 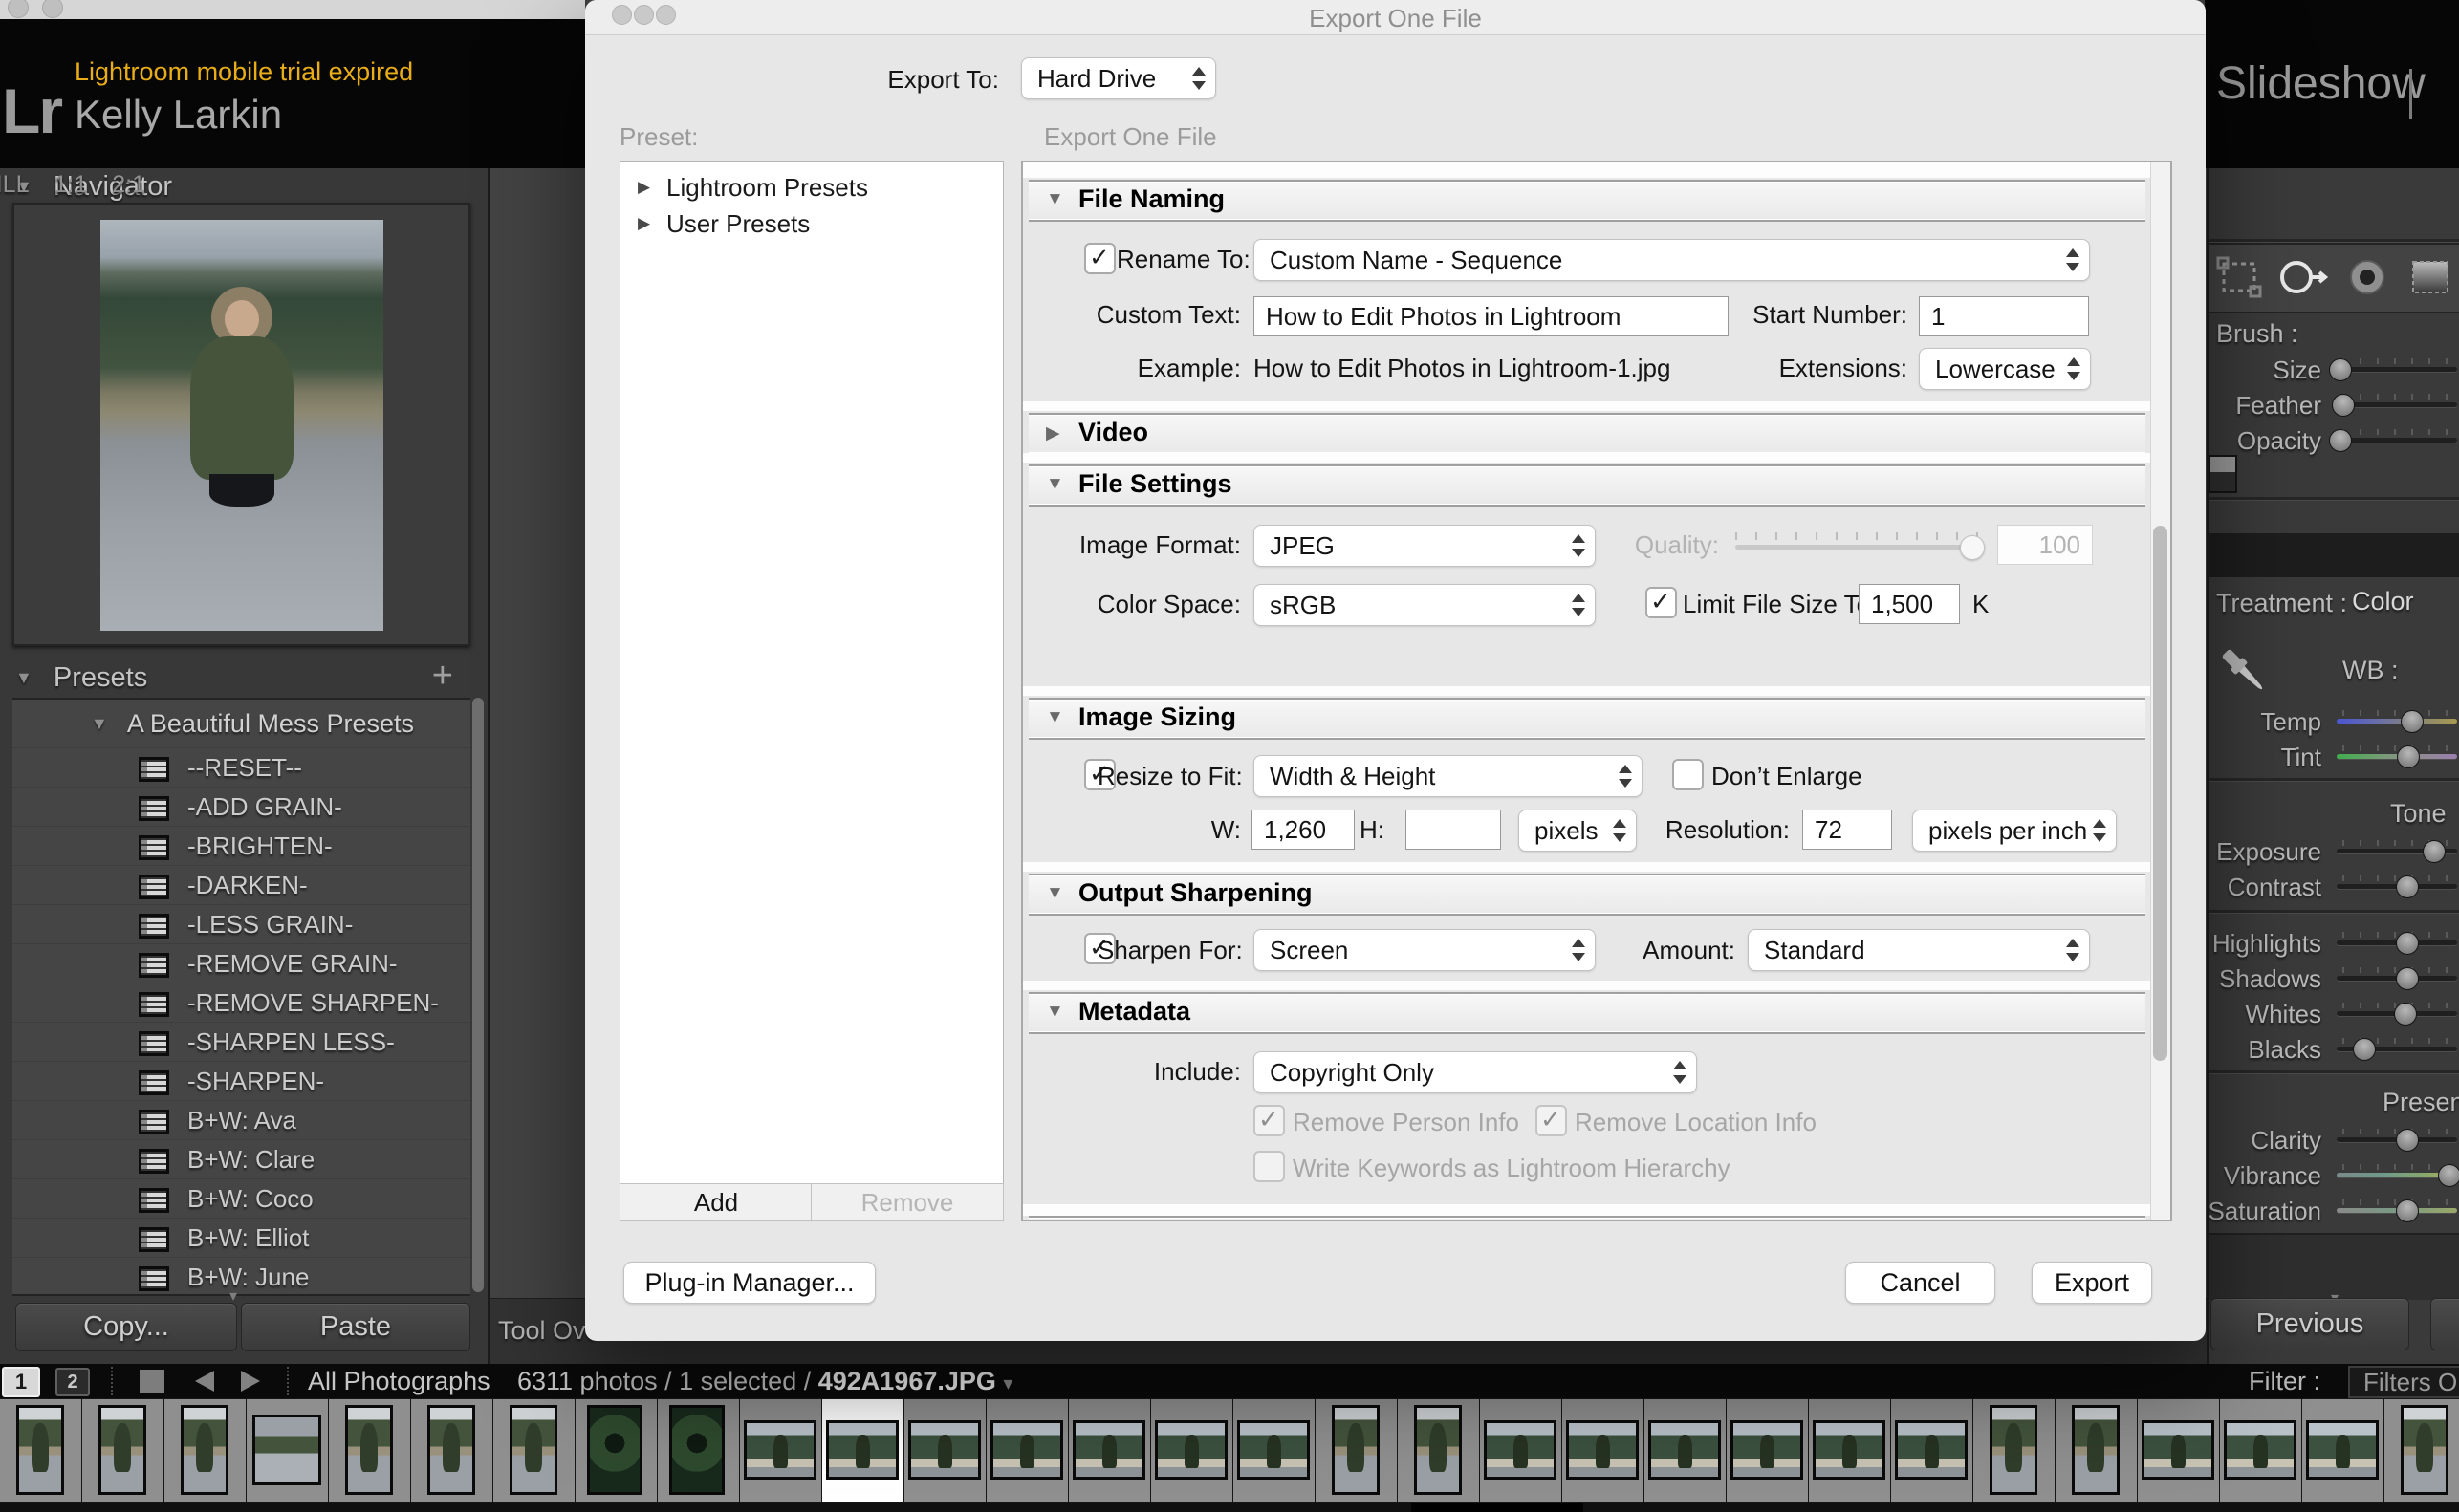 What do you see at coordinates (1453, 830) in the screenshot?
I see `height-input` at bounding box center [1453, 830].